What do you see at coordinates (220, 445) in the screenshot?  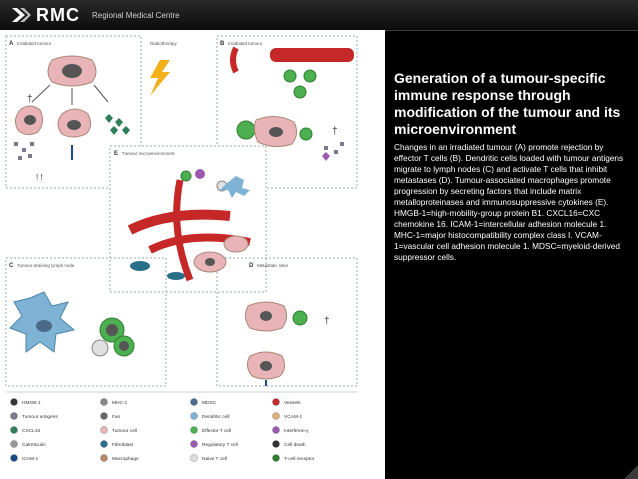 I see `legend-label: Regulatory T cell` at bounding box center [220, 445].